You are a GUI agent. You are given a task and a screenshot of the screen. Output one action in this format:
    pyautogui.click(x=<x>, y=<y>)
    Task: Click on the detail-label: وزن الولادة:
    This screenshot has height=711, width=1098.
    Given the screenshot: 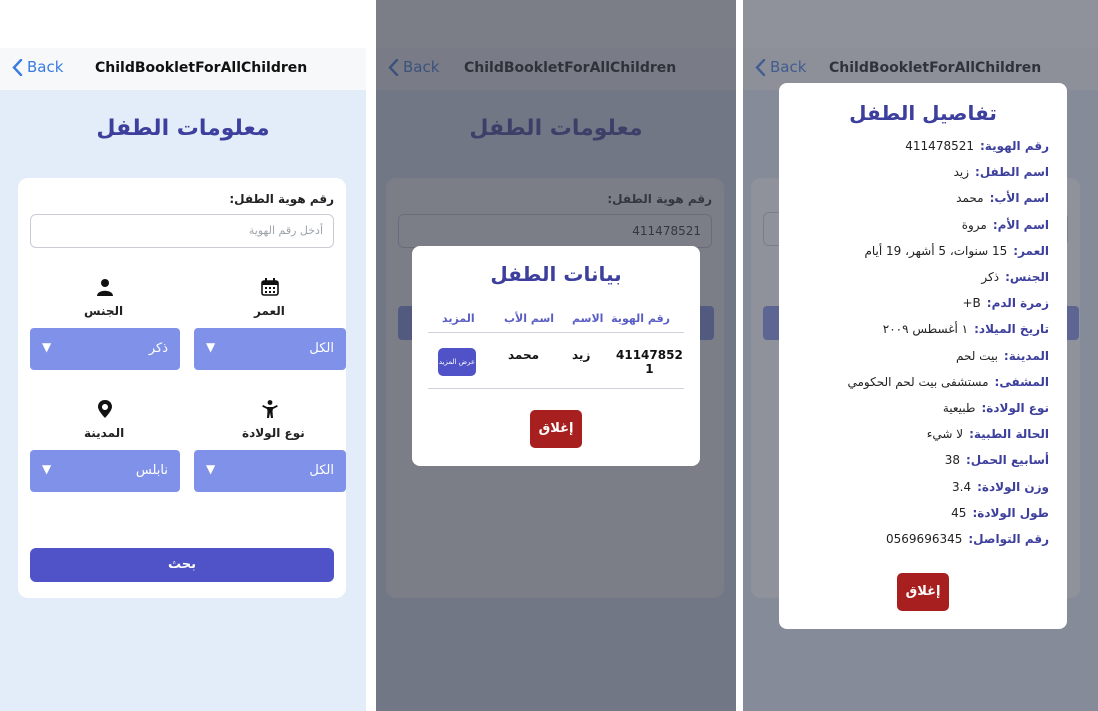 What is the action you would take?
    pyautogui.click(x=1013, y=486)
    